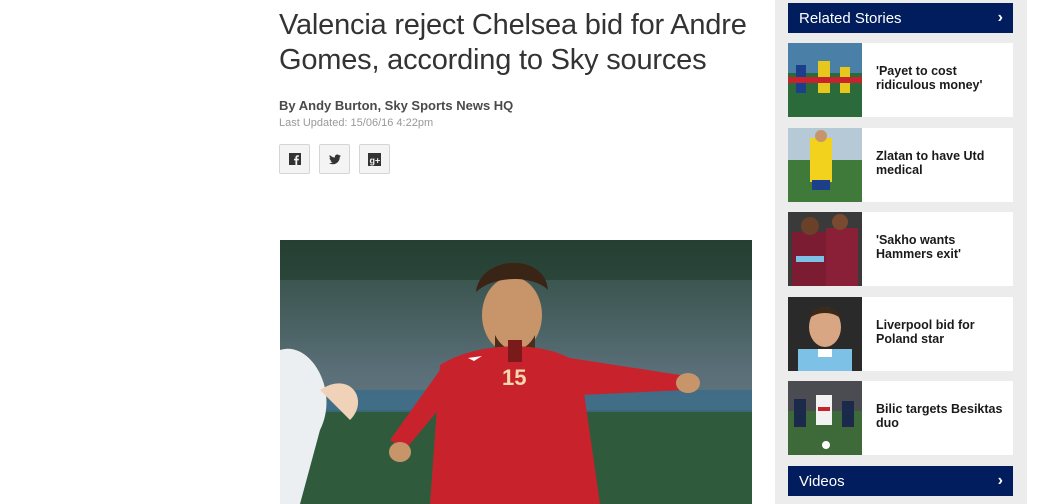  I want to click on twitter-share-button, so click(334, 159).